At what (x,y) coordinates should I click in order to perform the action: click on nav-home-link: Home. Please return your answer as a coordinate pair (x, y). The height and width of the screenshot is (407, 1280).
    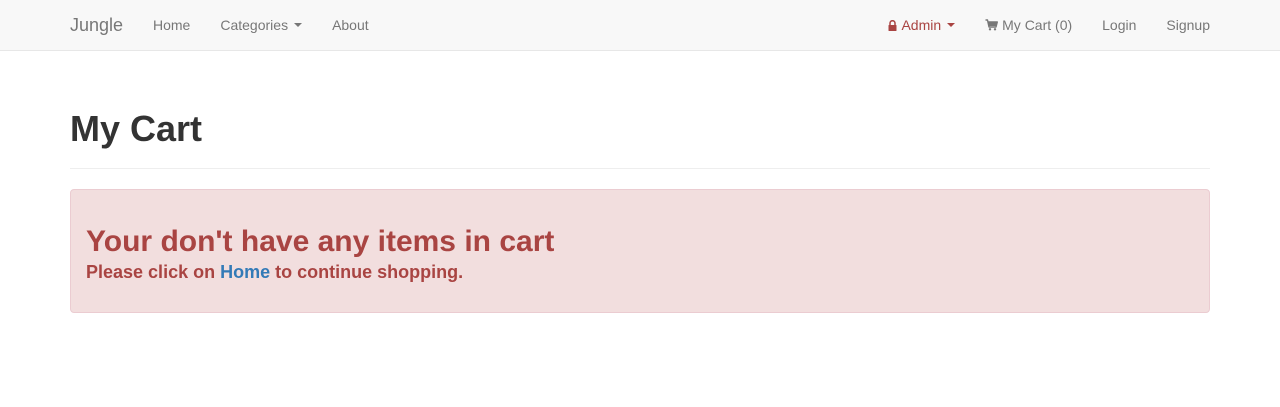
    Looking at the image, I should click on (171, 25).